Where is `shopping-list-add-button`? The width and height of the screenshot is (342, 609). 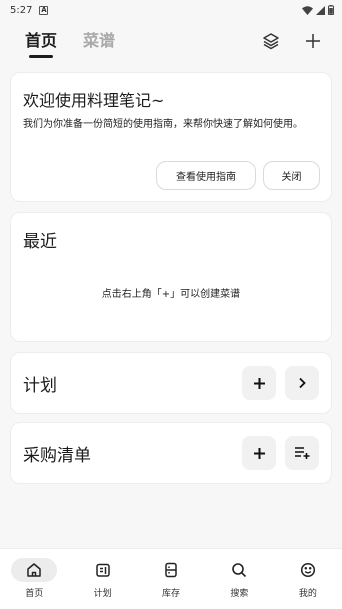
shopping-list-add-button is located at coordinates (302, 453).